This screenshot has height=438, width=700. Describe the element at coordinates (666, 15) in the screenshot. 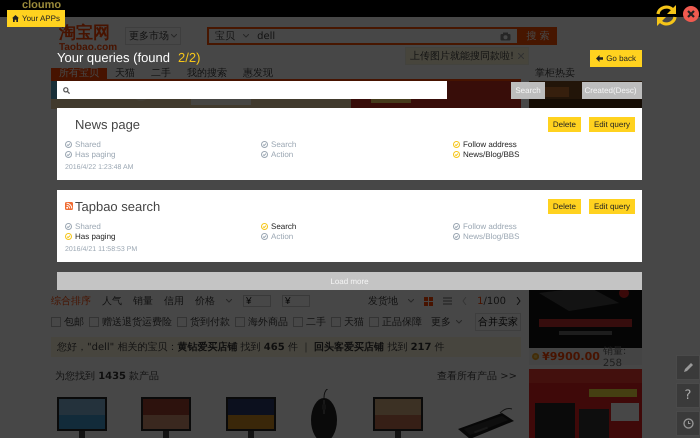

I see `refresh-icon` at that location.